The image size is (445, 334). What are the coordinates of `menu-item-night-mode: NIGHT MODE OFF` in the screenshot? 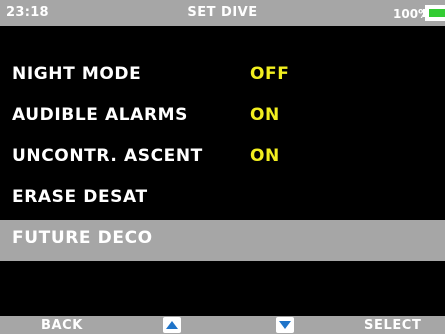 It's located at (222, 76).